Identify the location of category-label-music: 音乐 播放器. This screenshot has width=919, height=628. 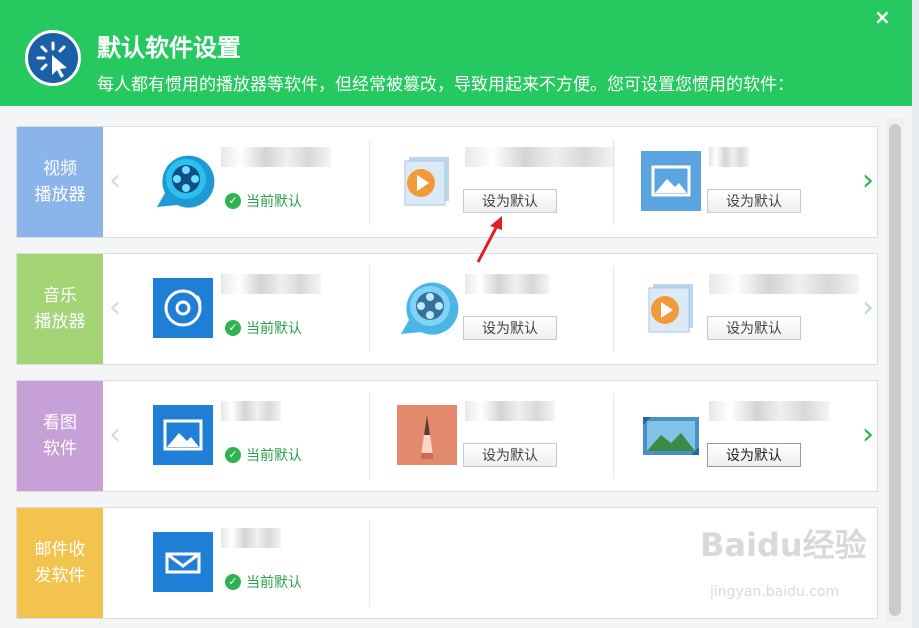
(60, 309).